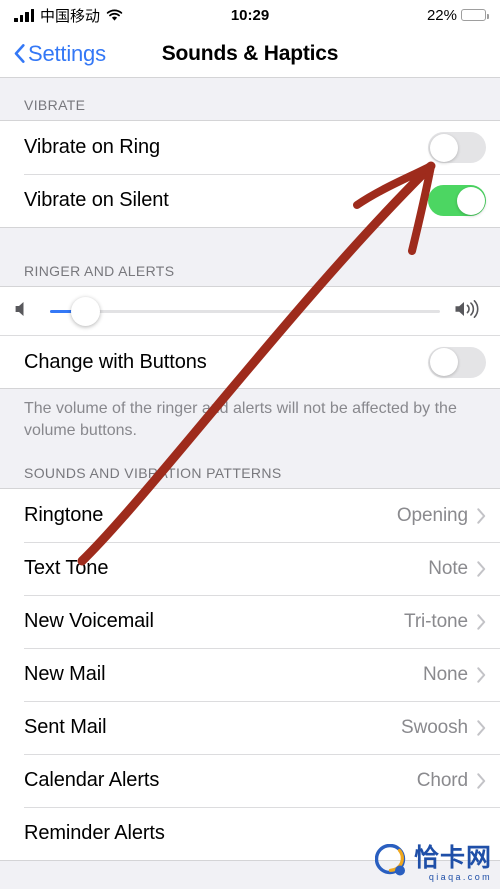 The width and height of the screenshot is (500, 889). Describe the element at coordinates (67, 53) in the screenshot. I see `back-button-label: Settings` at that location.